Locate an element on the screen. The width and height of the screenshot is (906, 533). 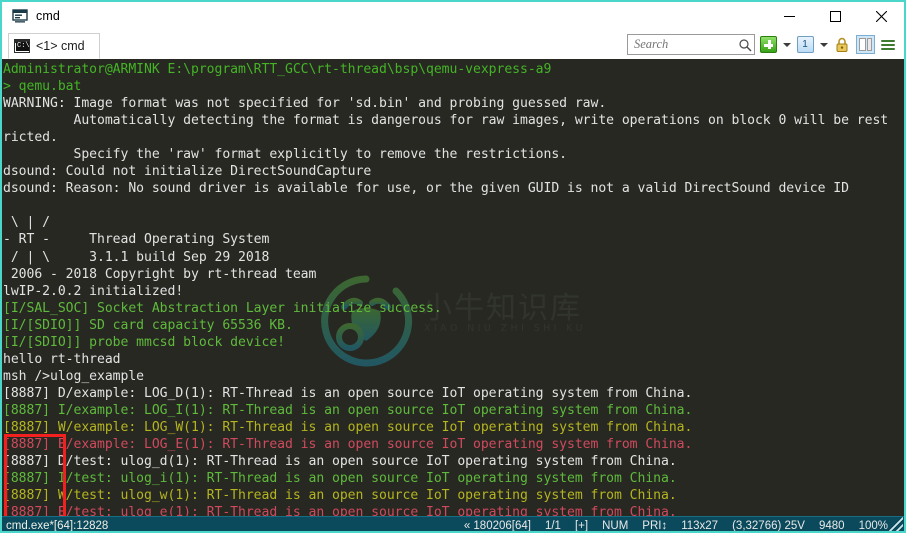
status-item: 1/1 is located at coordinates (552, 526).